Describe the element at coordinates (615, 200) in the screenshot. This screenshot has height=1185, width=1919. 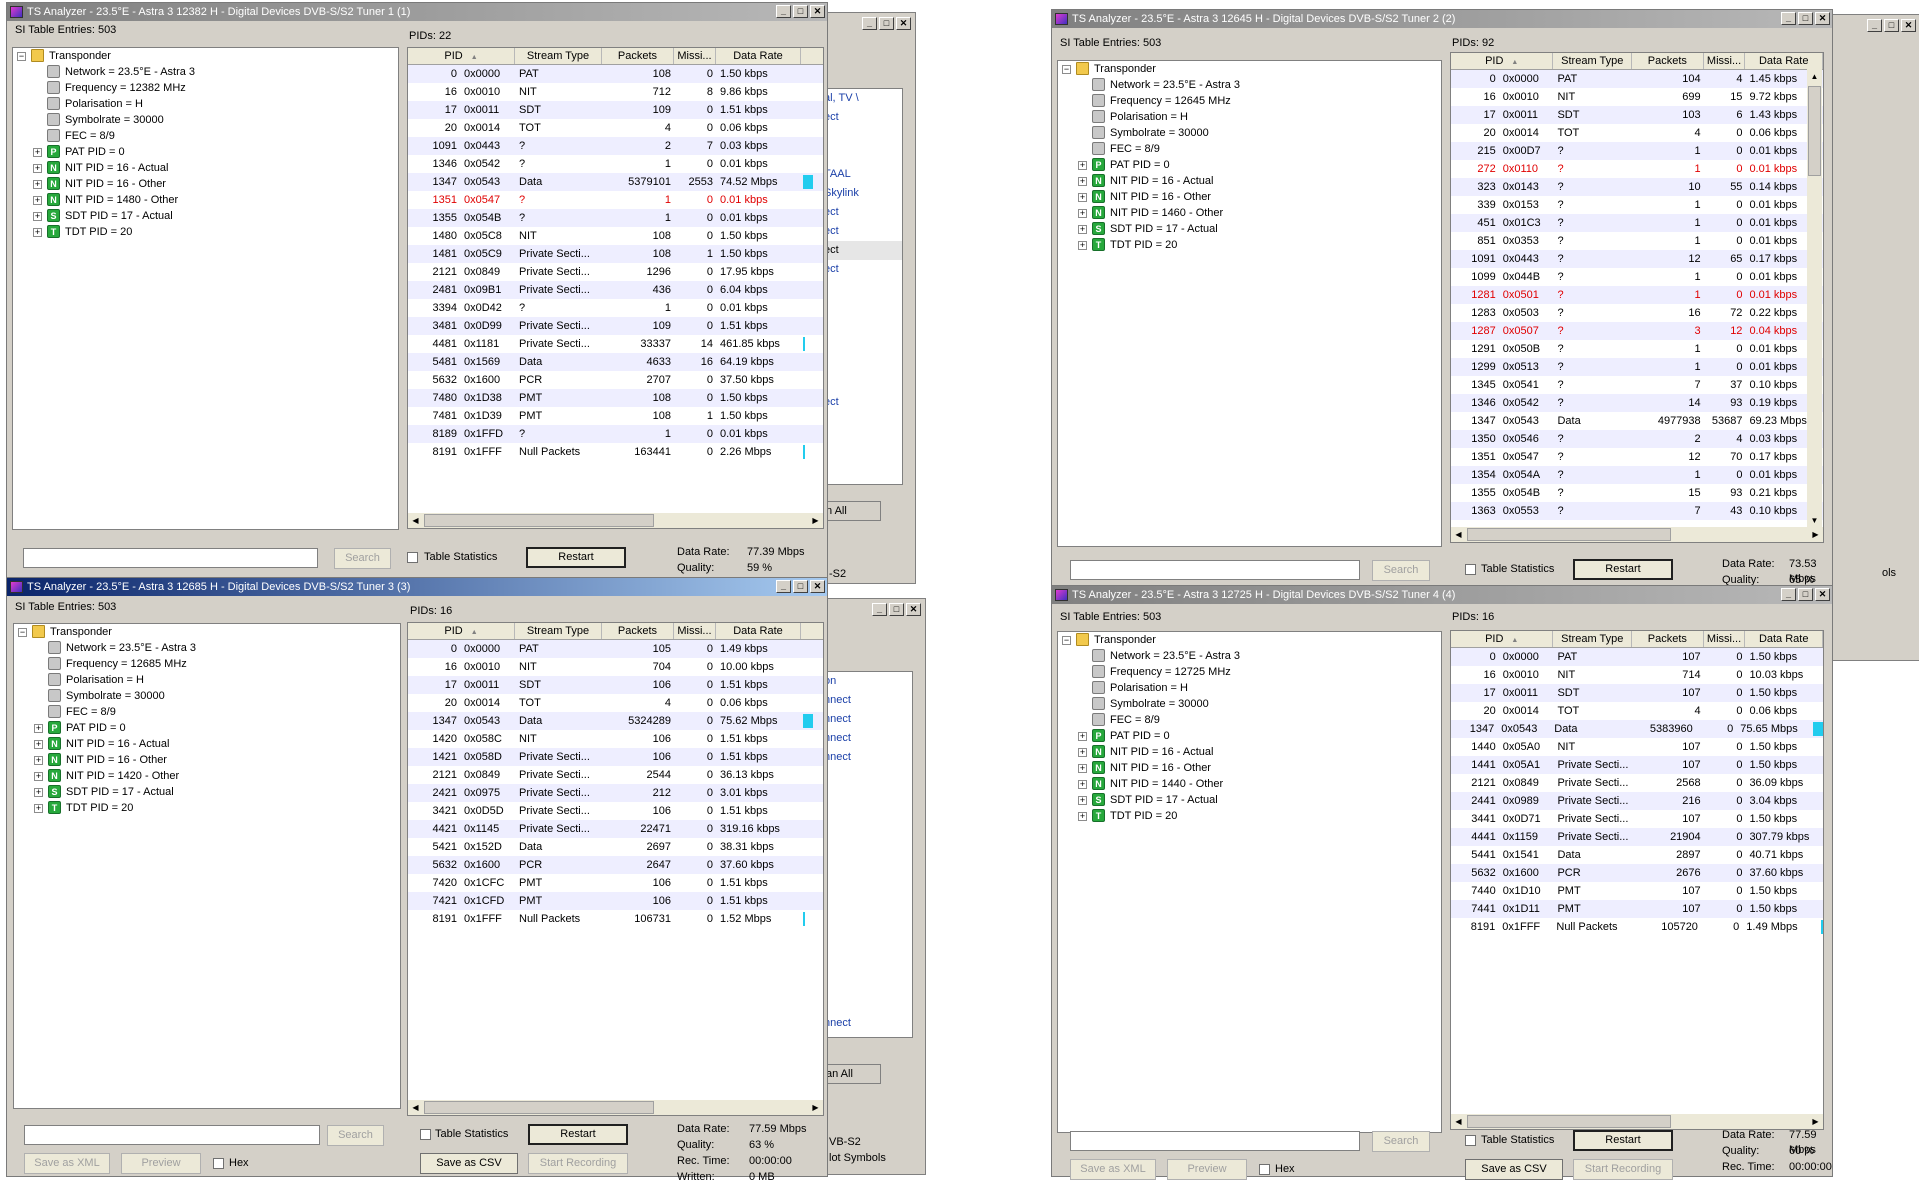
I see `table-row: 1351 0x0547? 1 0 0.01 kbps` at that location.